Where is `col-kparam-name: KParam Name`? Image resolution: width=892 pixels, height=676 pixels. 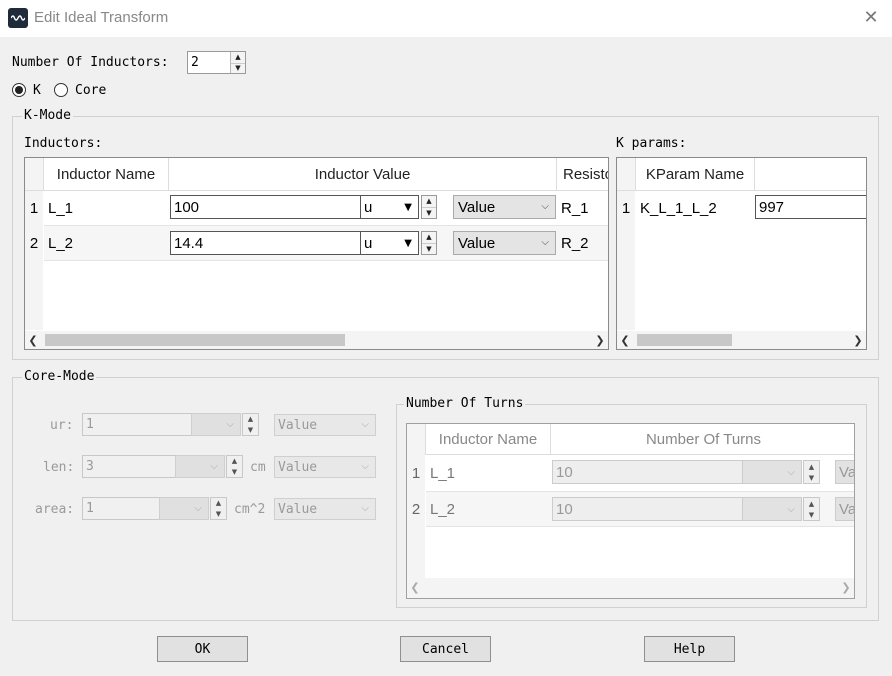 col-kparam-name: KParam Name is located at coordinates (695, 174).